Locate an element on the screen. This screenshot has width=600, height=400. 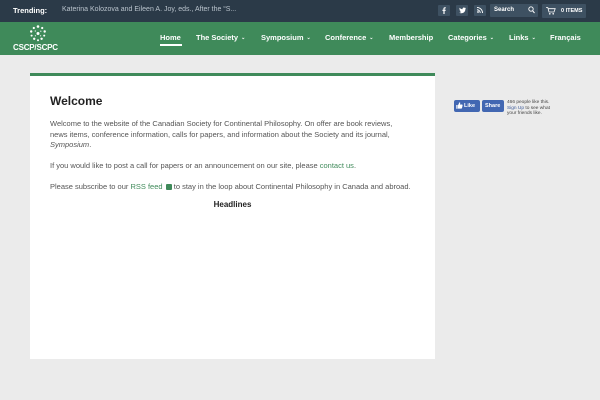
intro-end: . is located at coordinates (90, 144).